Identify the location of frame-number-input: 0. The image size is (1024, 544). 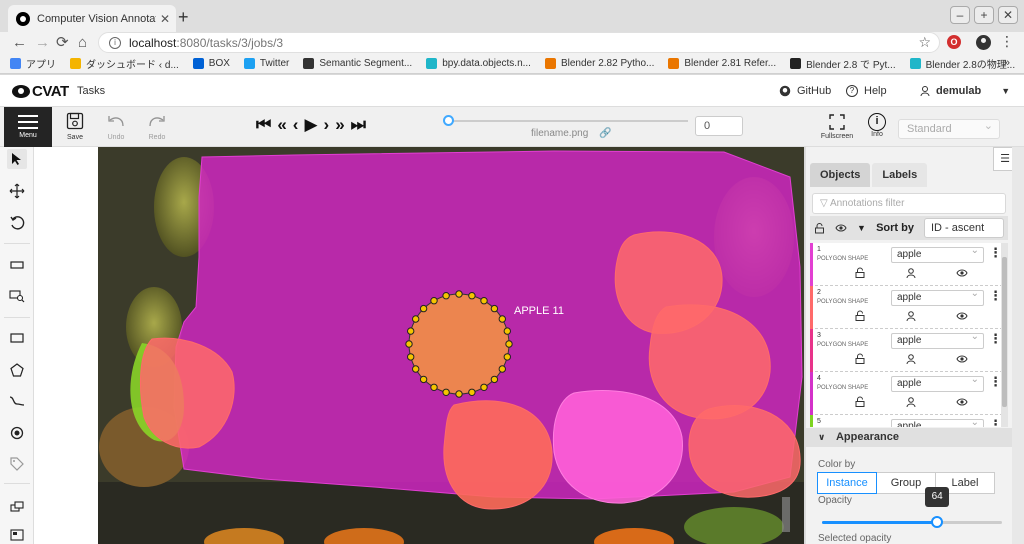
(719, 126).